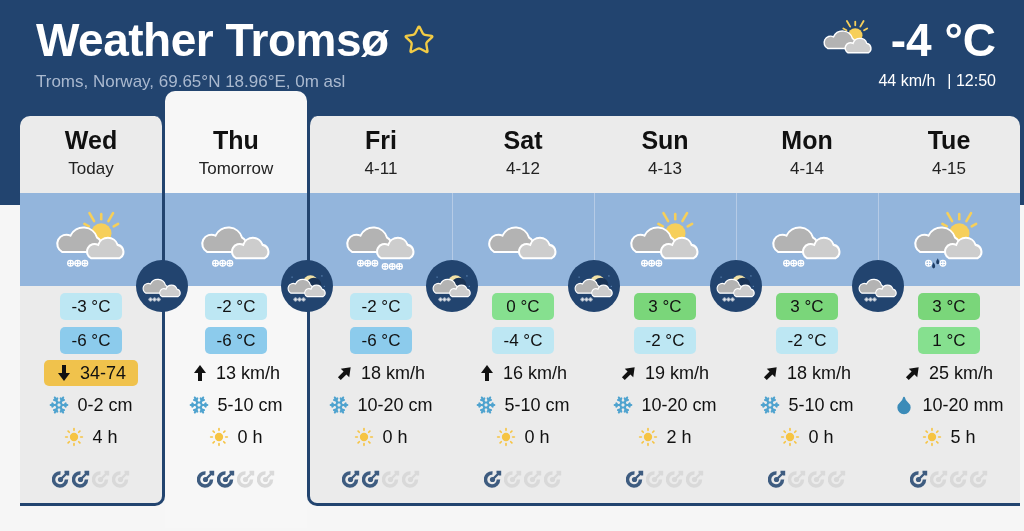  Describe the element at coordinates (961, 373) in the screenshot. I see `wind-speed: 25 km/h` at that location.